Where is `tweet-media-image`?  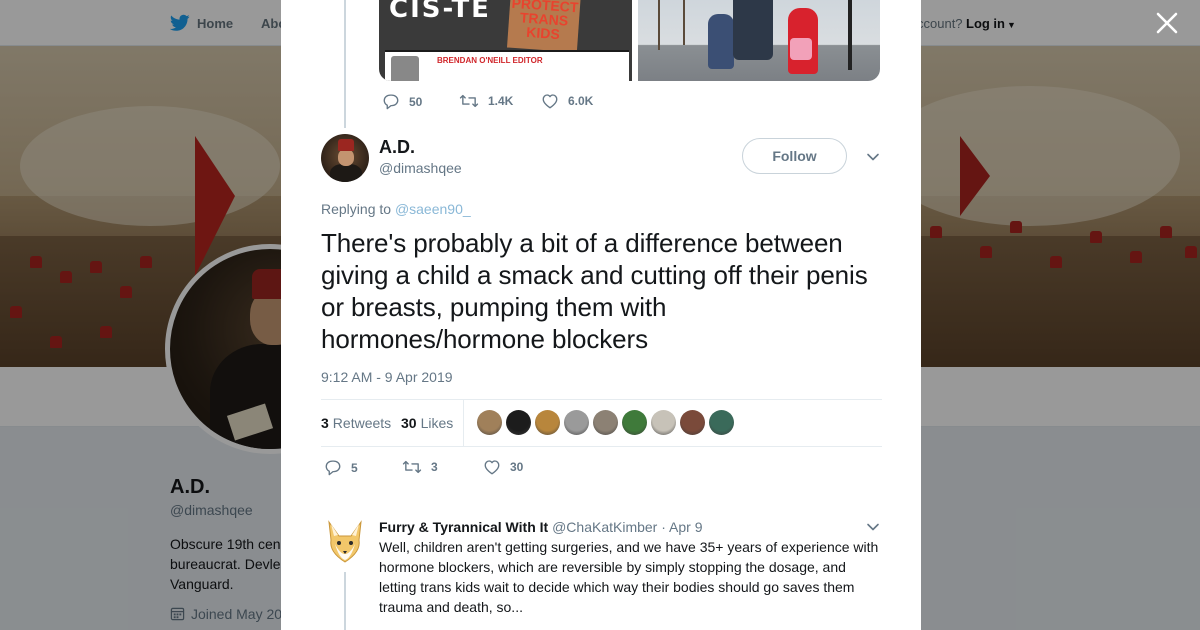 tweet-media-image is located at coordinates (759, 40).